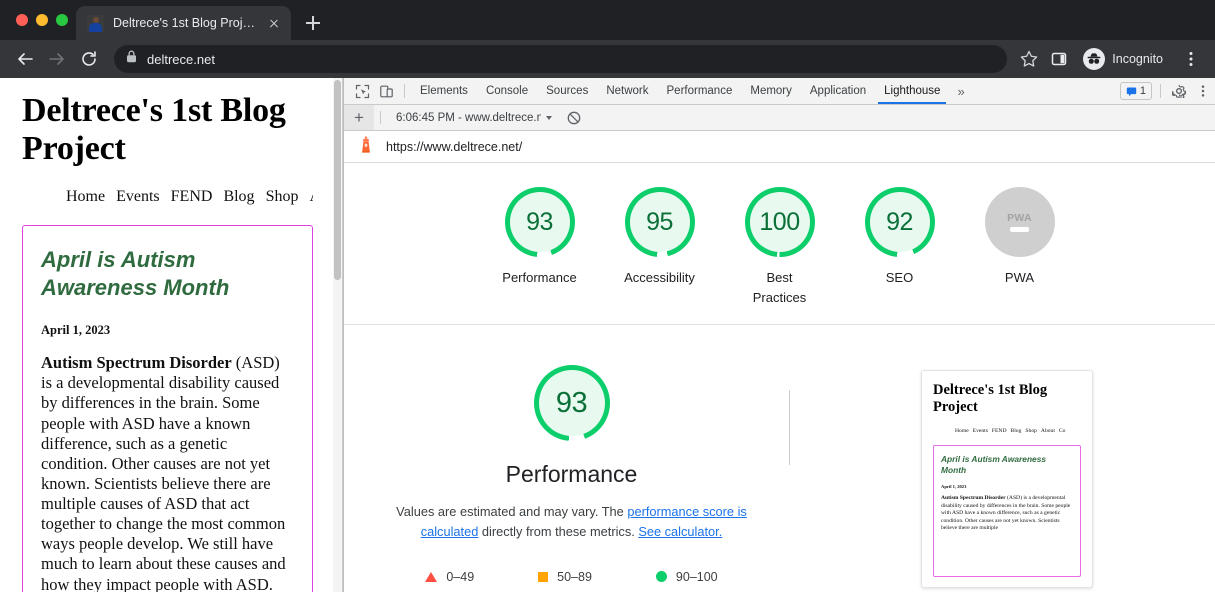  Describe the element at coordinates (565, 577) in the screenshot. I see `legend-item-average: 50–89` at that location.